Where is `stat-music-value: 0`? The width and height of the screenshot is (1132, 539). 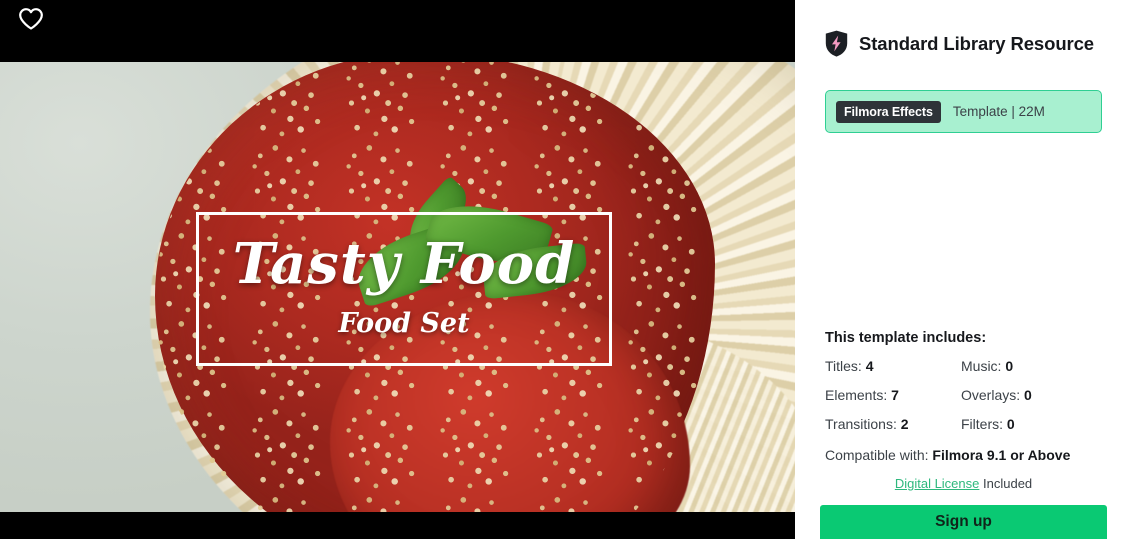
stat-music-value: 0 is located at coordinates (1009, 366).